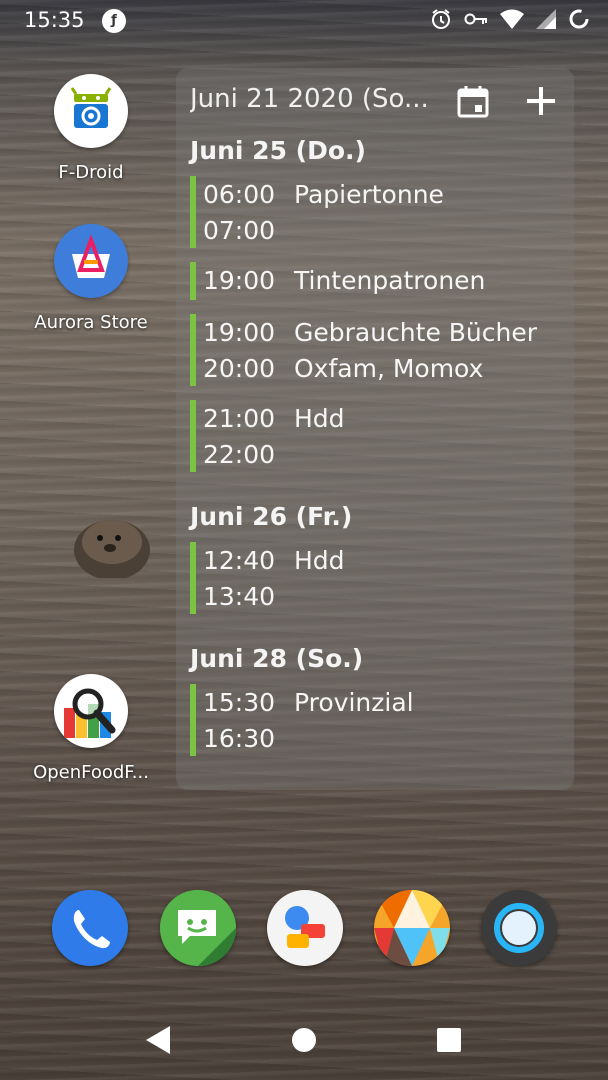 The image size is (608, 1080). I want to click on event-end-time: 07:00, so click(239, 230).